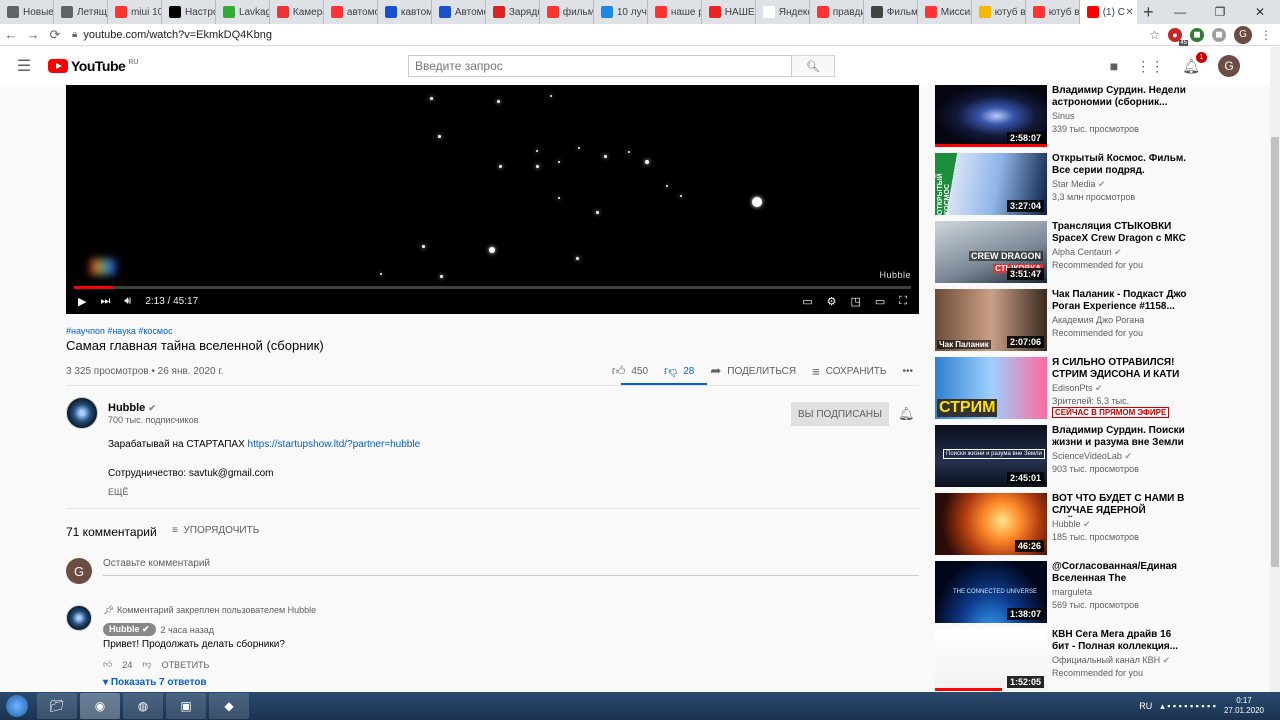 This screenshot has width=1280, height=720. Describe the element at coordinates (229, 706) in the screenshot. I see `layers-taskbar-icon: ◆` at that location.